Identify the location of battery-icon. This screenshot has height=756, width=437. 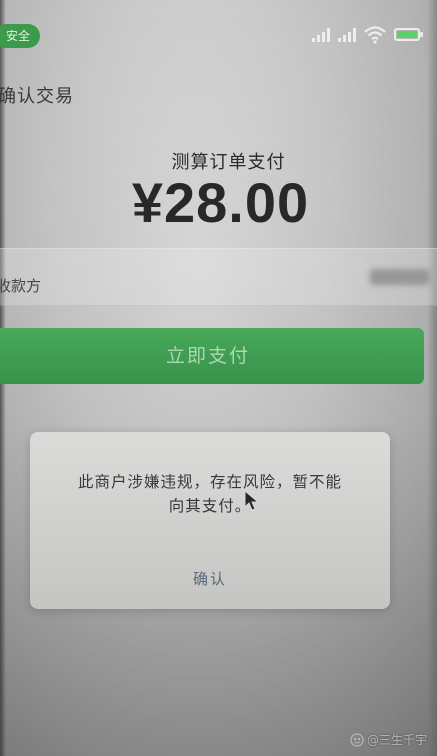
(408, 34).